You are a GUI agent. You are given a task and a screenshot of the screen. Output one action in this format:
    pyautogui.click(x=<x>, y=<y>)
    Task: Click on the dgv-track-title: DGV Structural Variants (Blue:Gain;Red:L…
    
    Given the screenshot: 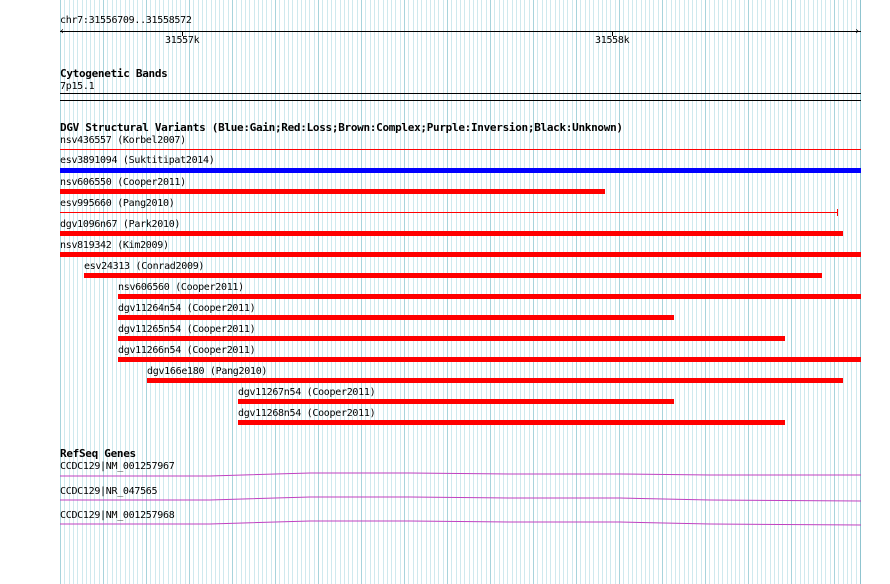 What is the action you would take?
    pyautogui.click(x=341, y=127)
    